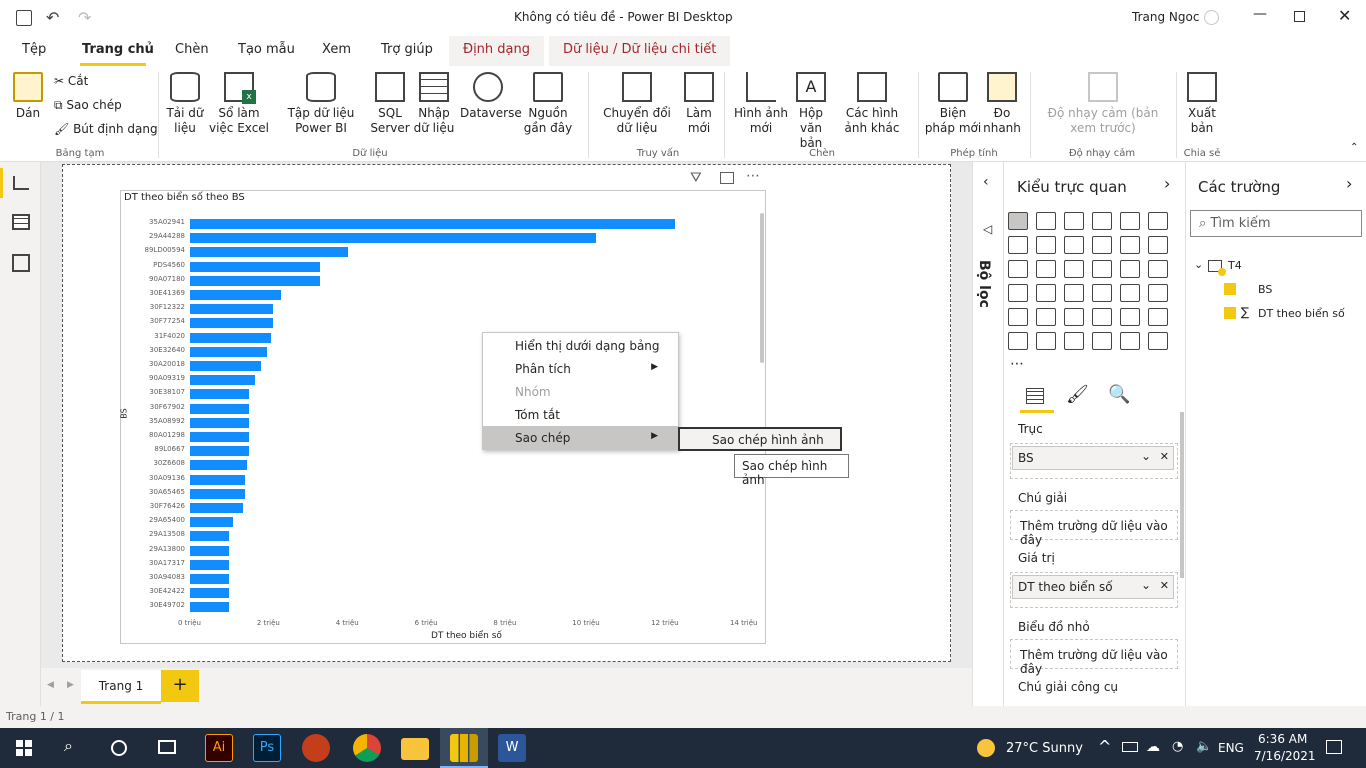  Describe the element at coordinates (1211, 17) in the screenshot. I see `user-avatar` at that location.